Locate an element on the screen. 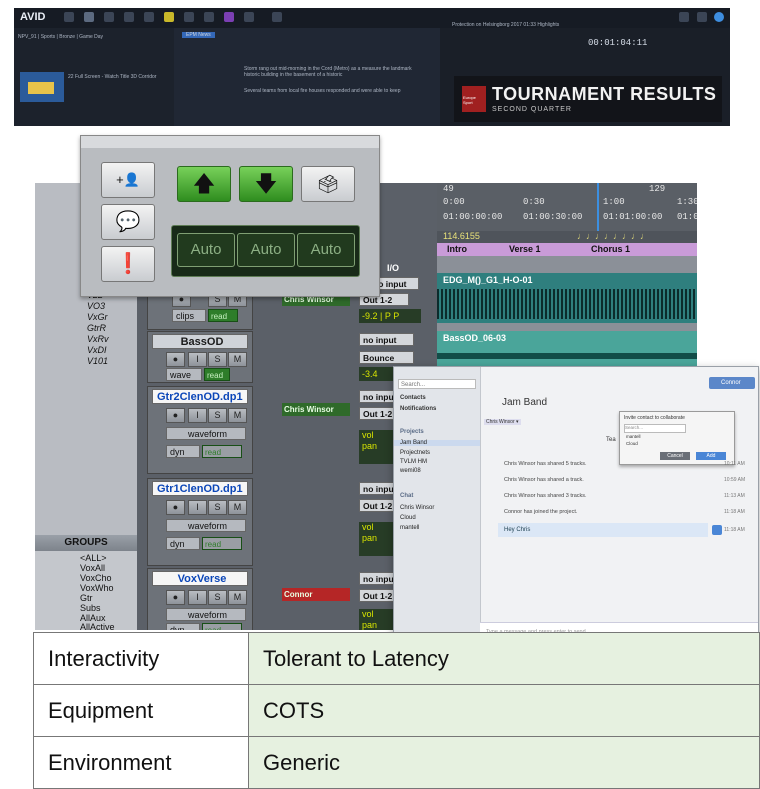  timeline-icon is located at coordinates (129, 17).